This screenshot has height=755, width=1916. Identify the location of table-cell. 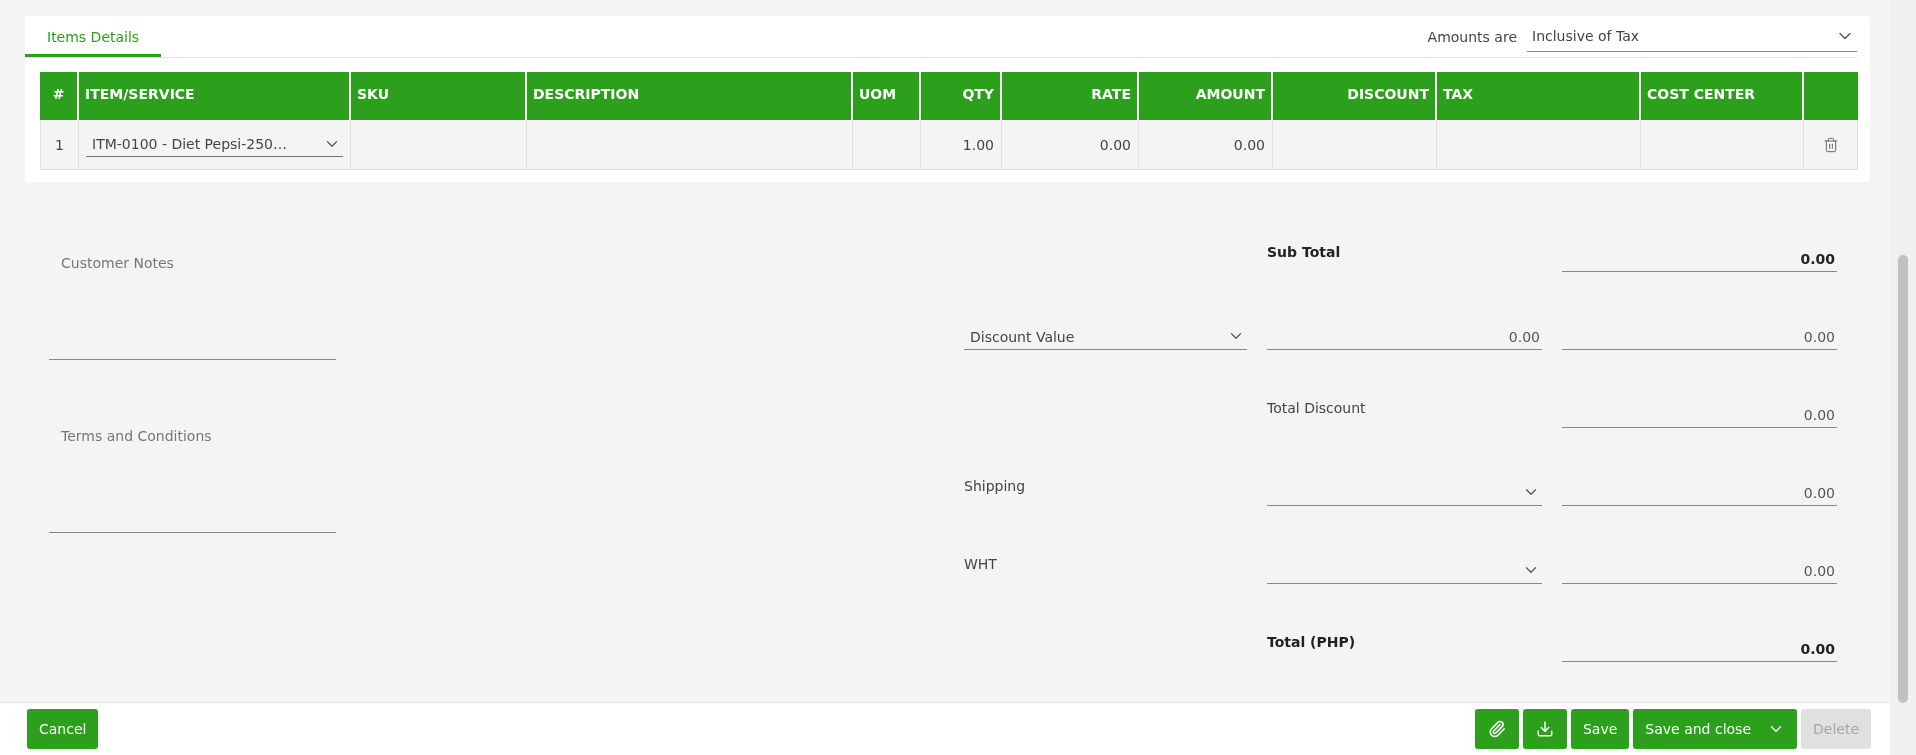
(887, 145).